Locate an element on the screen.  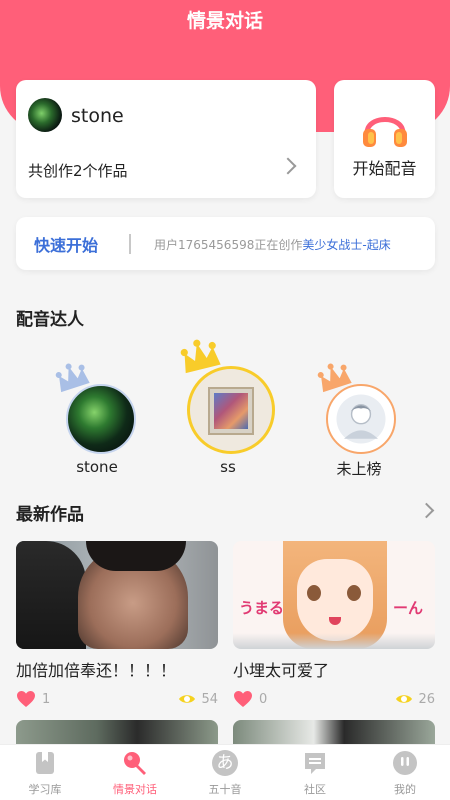
like-count: 0 is located at coordinates (263, 699).